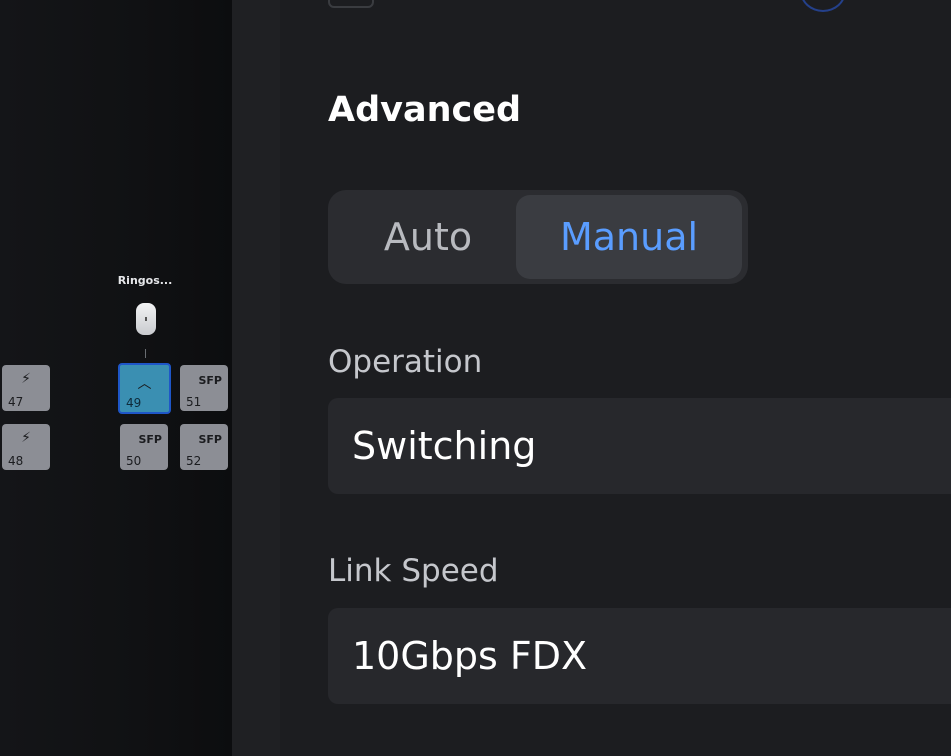  Describe the element at coordinates (146, 319) in the screenshot. I see `device-icon` at that location.